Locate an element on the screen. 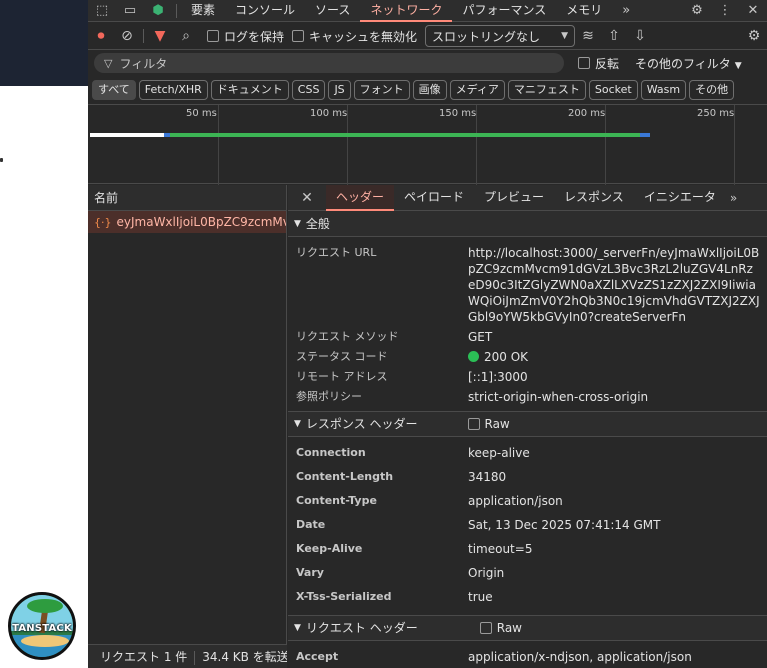 The height and width of the screenshot is (668, 767). import-har-icon: ⇧ is located at coordinates (614, 36).